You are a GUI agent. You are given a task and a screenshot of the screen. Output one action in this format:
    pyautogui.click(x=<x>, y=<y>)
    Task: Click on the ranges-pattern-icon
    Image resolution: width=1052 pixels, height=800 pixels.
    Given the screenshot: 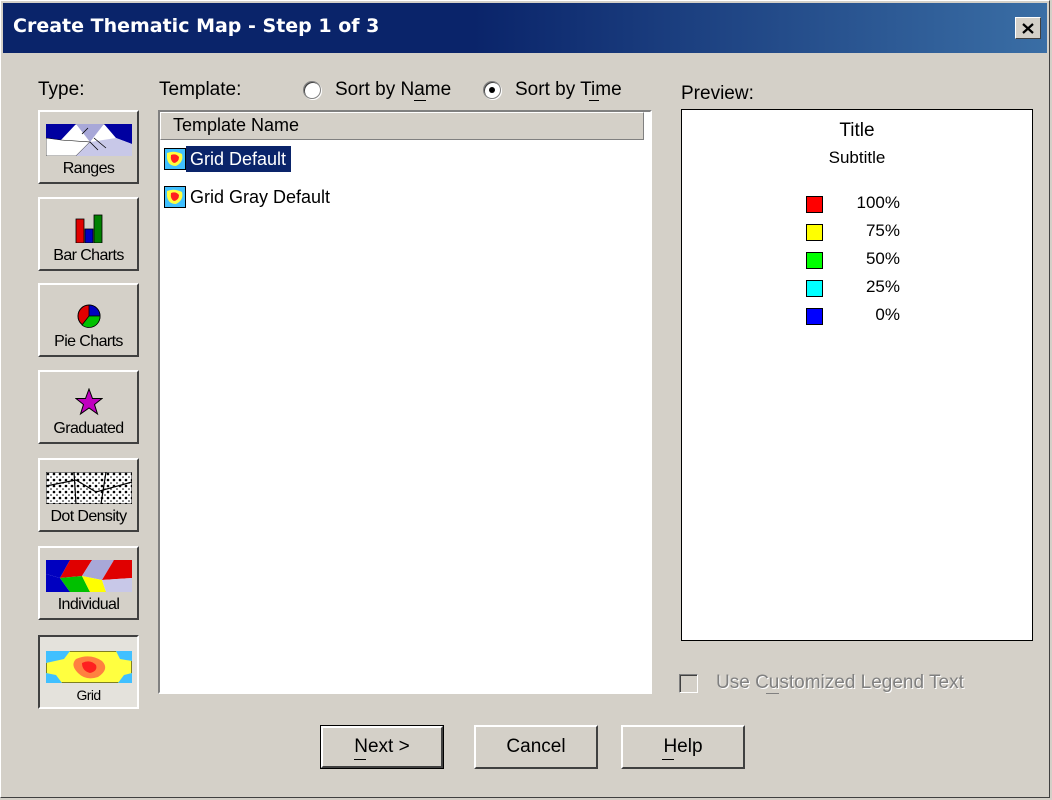 What is the action you would take?
    pyautogui.click(x=88, y=140)
    